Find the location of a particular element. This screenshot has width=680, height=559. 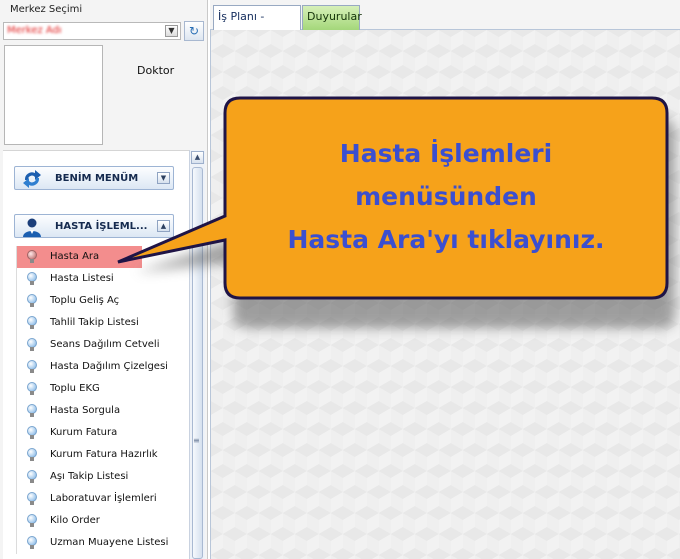

menu-item-label: Kurum Fatura is located at coordinates (84, 432).